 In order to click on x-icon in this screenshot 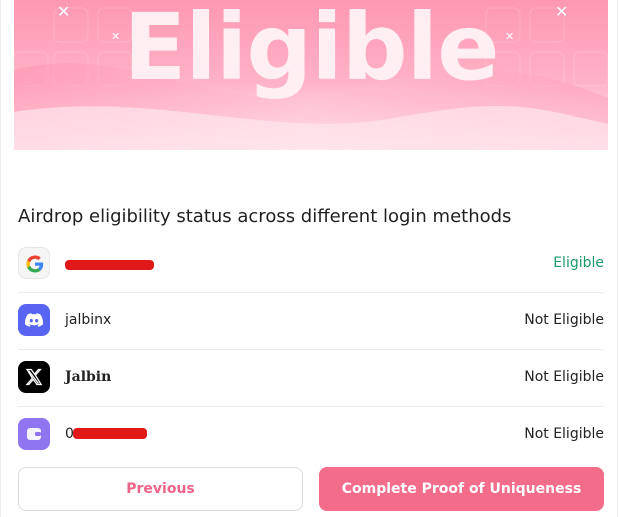, I will do `click(34, 377)`.